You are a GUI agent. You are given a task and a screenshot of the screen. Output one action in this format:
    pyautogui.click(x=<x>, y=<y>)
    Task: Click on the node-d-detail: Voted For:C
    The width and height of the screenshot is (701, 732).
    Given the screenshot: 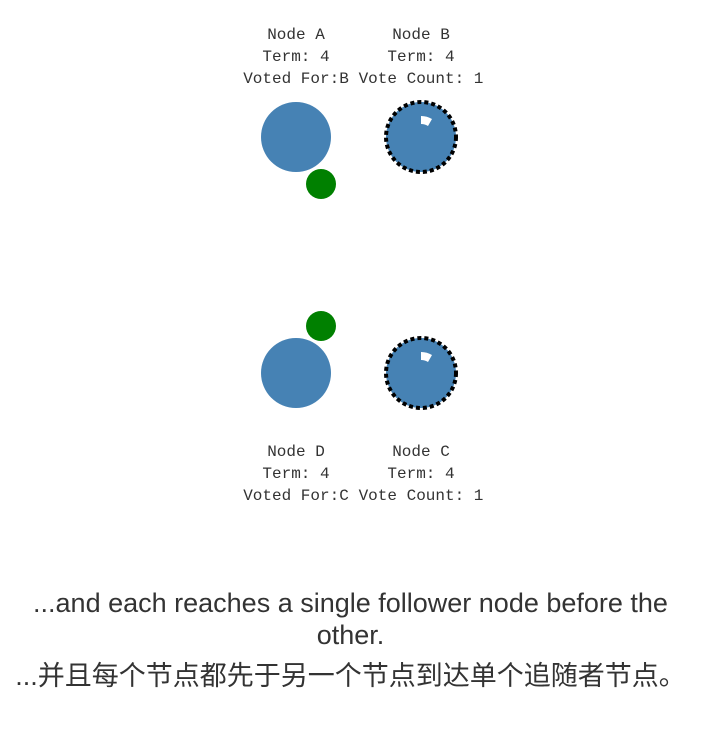 What is the action you would take?
    pyautogui.click(x=296, y=496)
    